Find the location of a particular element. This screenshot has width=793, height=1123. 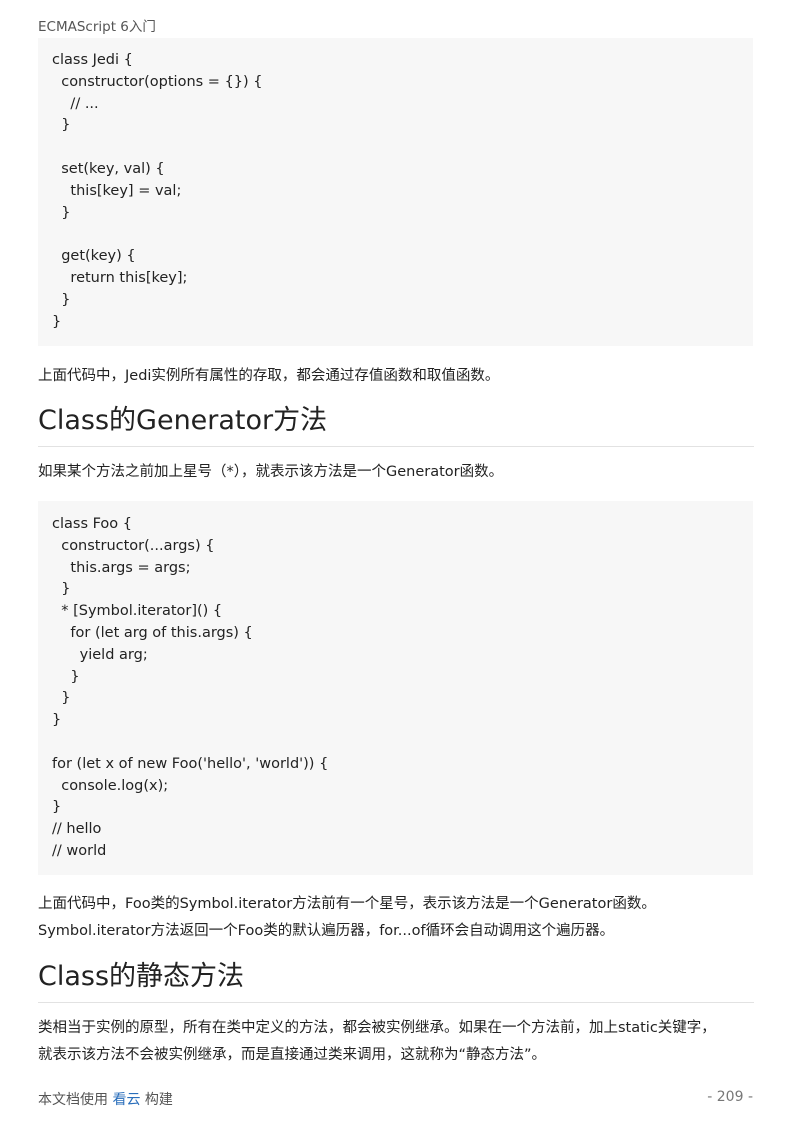

footer-suffix: 构建 is located at coordinates (156, 1100).